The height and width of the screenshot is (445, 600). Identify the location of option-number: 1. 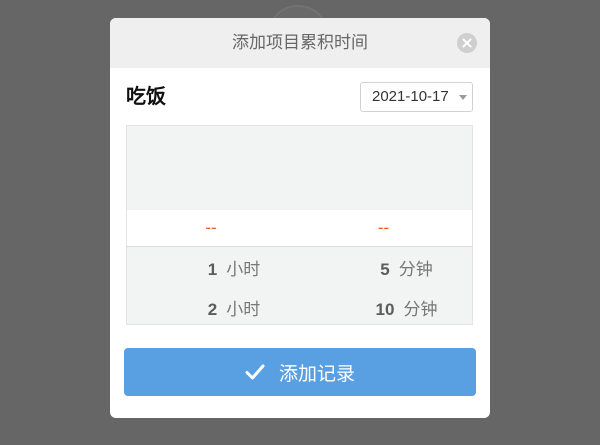
(212, 269).